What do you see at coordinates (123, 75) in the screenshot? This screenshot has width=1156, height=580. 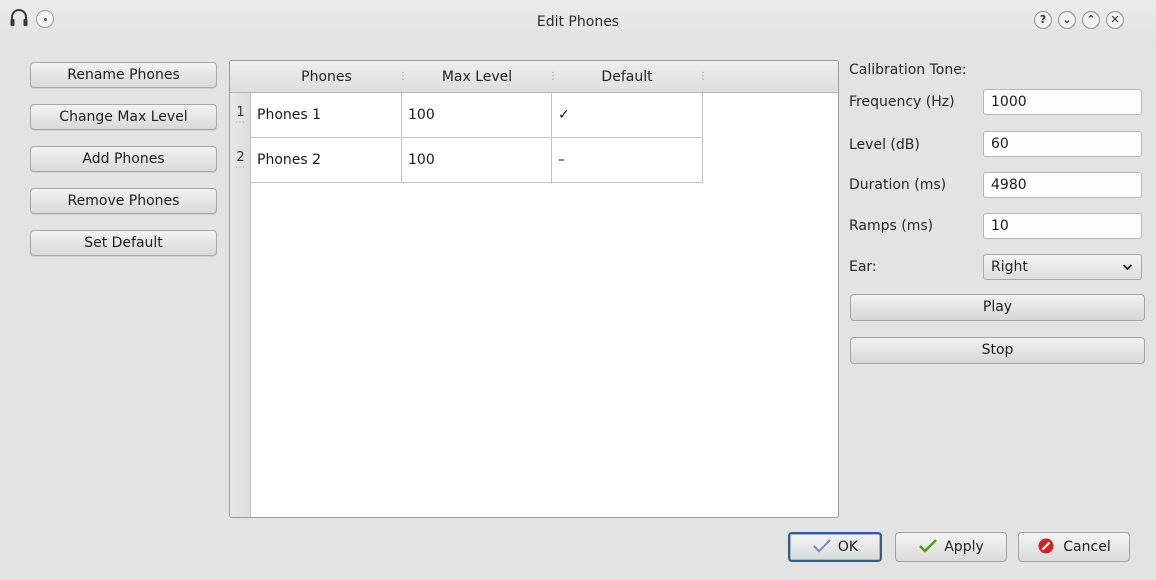 I see `rename-phones-button: Rename Phones` at bounding box center [123, 75].